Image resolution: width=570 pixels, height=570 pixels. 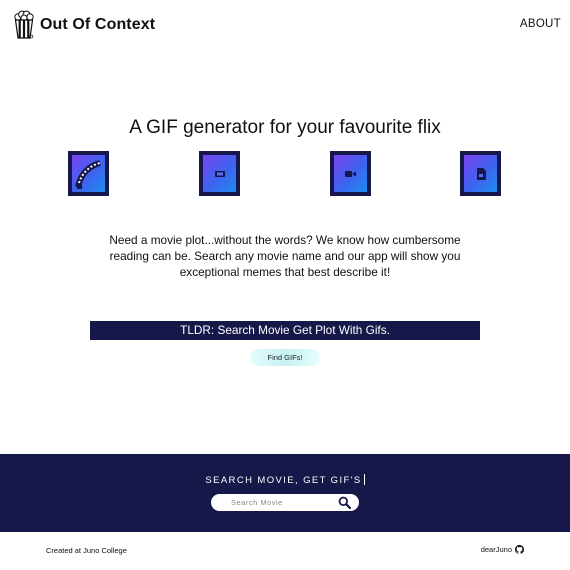 I want to click on feature-file-tile, so click(x=480, y=173).